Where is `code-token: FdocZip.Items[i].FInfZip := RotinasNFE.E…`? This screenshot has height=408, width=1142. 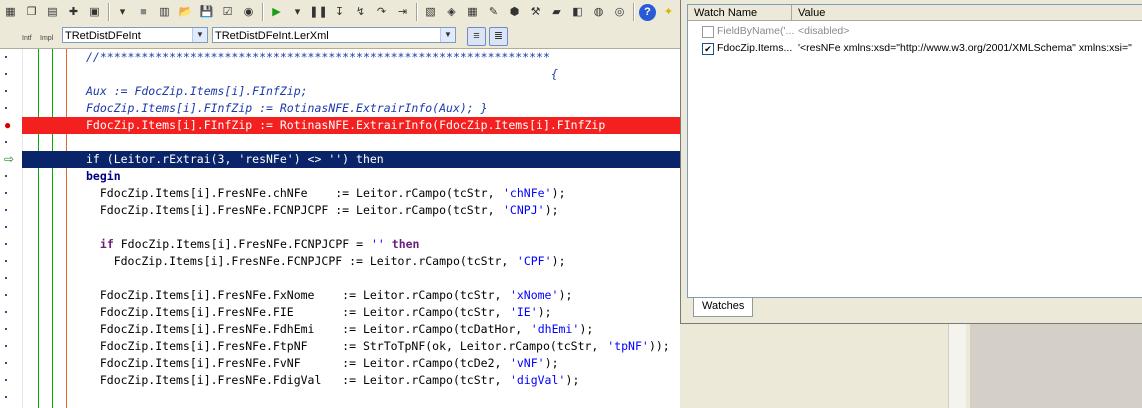
code-token: FdocZip.Items[i].FInfZip := RotinasNFE.E… is located at coordinates (287, 108).